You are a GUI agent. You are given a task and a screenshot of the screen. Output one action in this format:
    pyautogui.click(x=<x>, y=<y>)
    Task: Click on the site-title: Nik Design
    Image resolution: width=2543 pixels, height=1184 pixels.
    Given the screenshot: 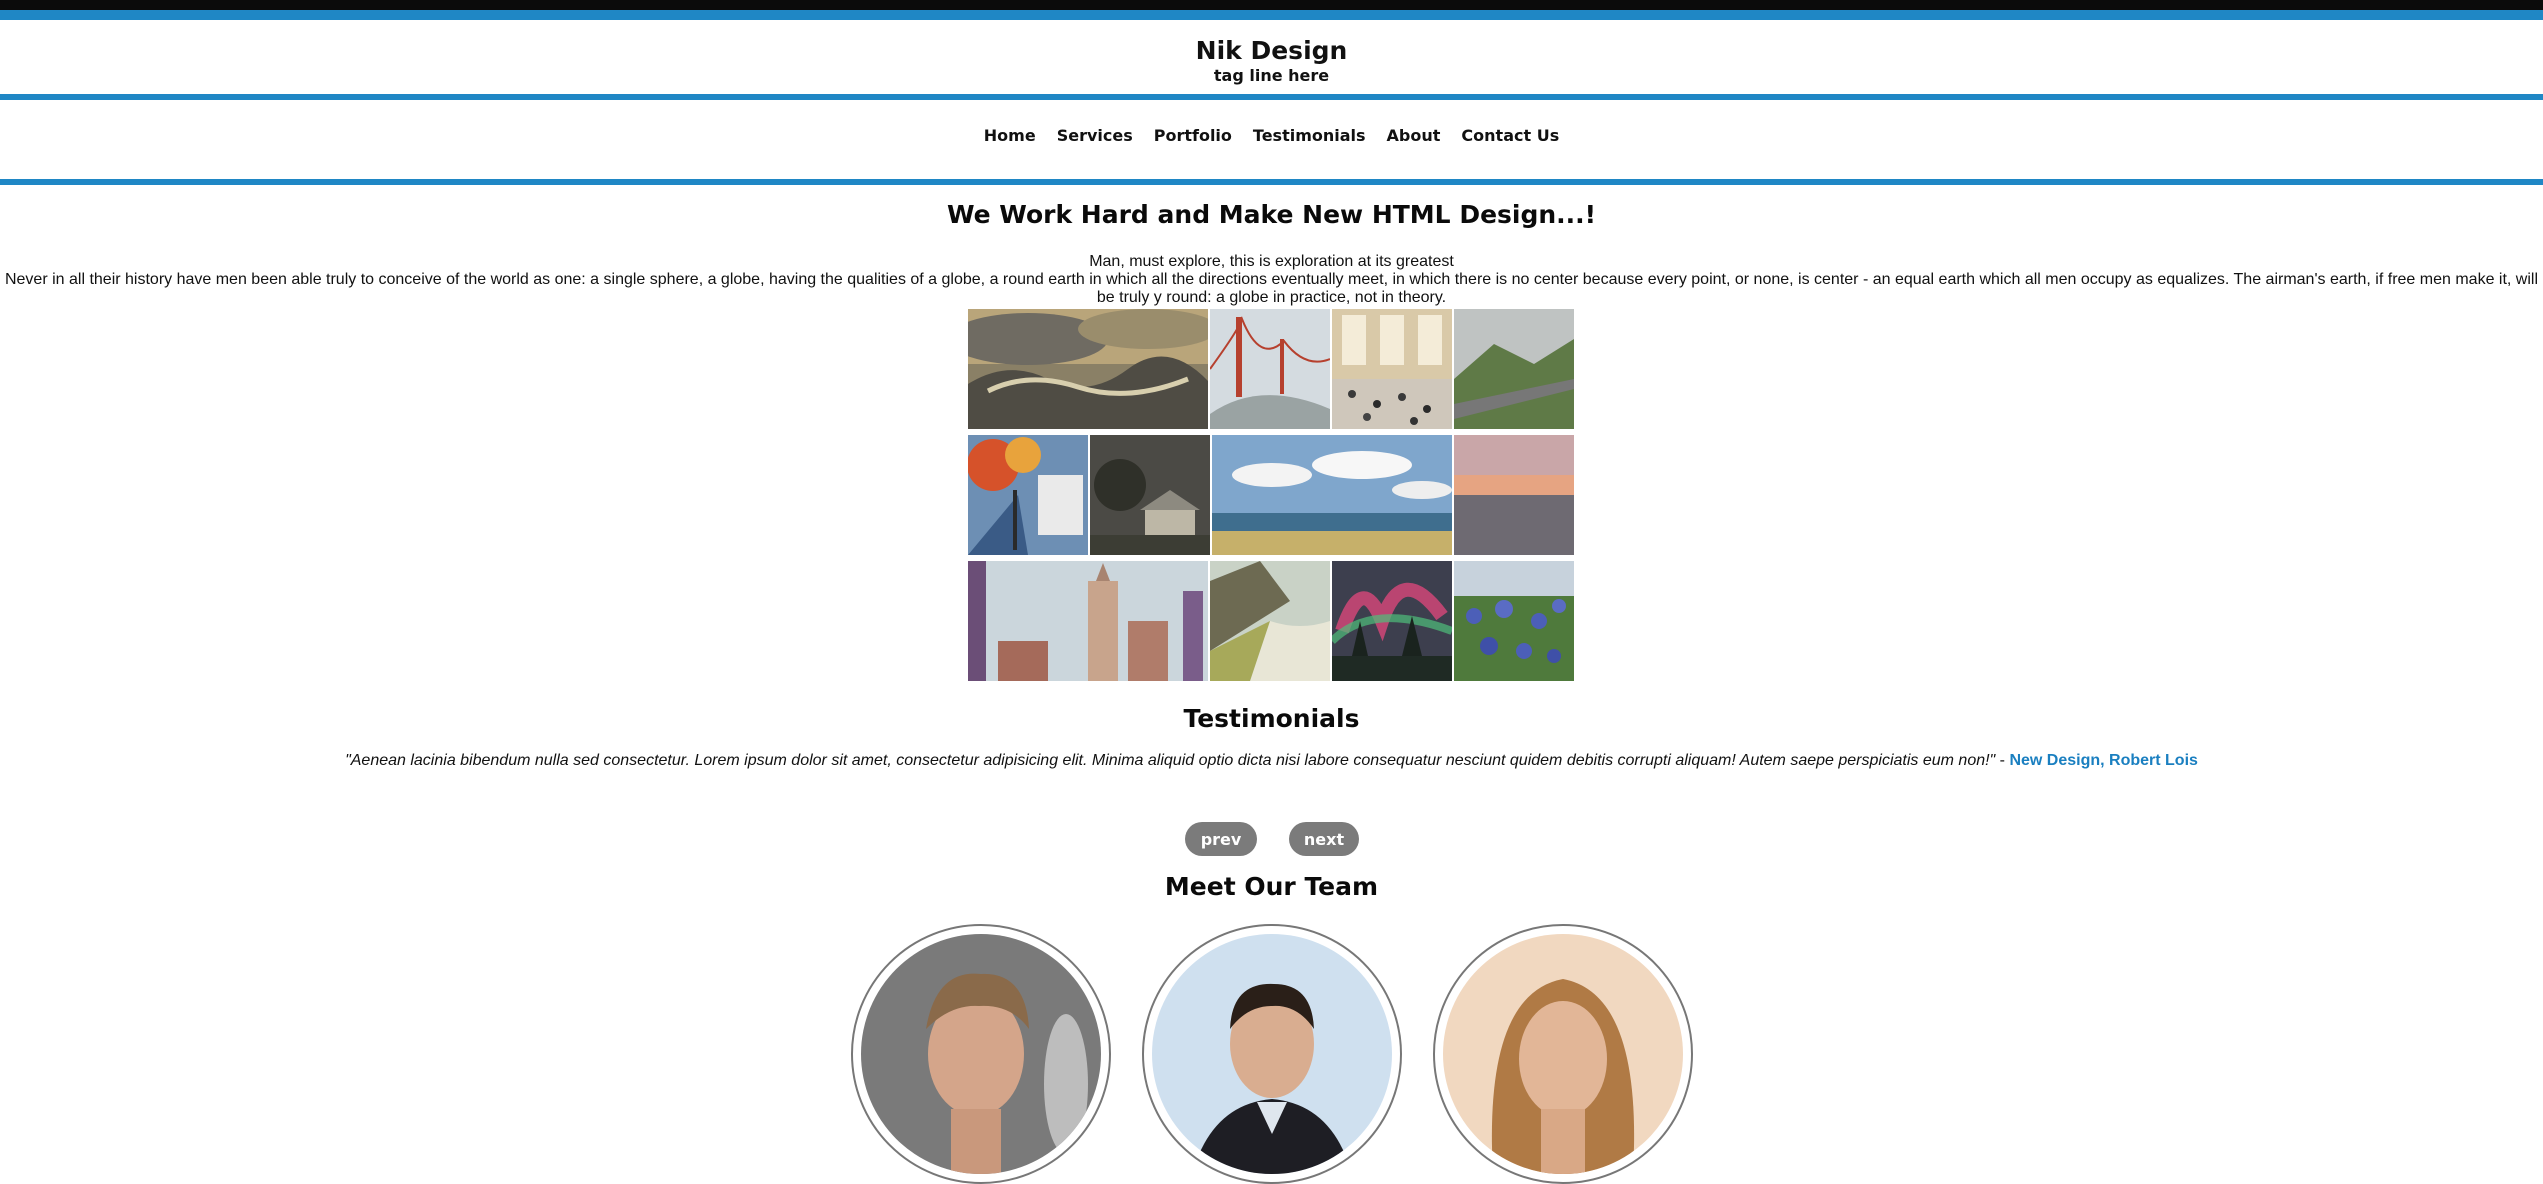 What is the action you would take?
    pyautogui.click(x=1271, y=50)
    